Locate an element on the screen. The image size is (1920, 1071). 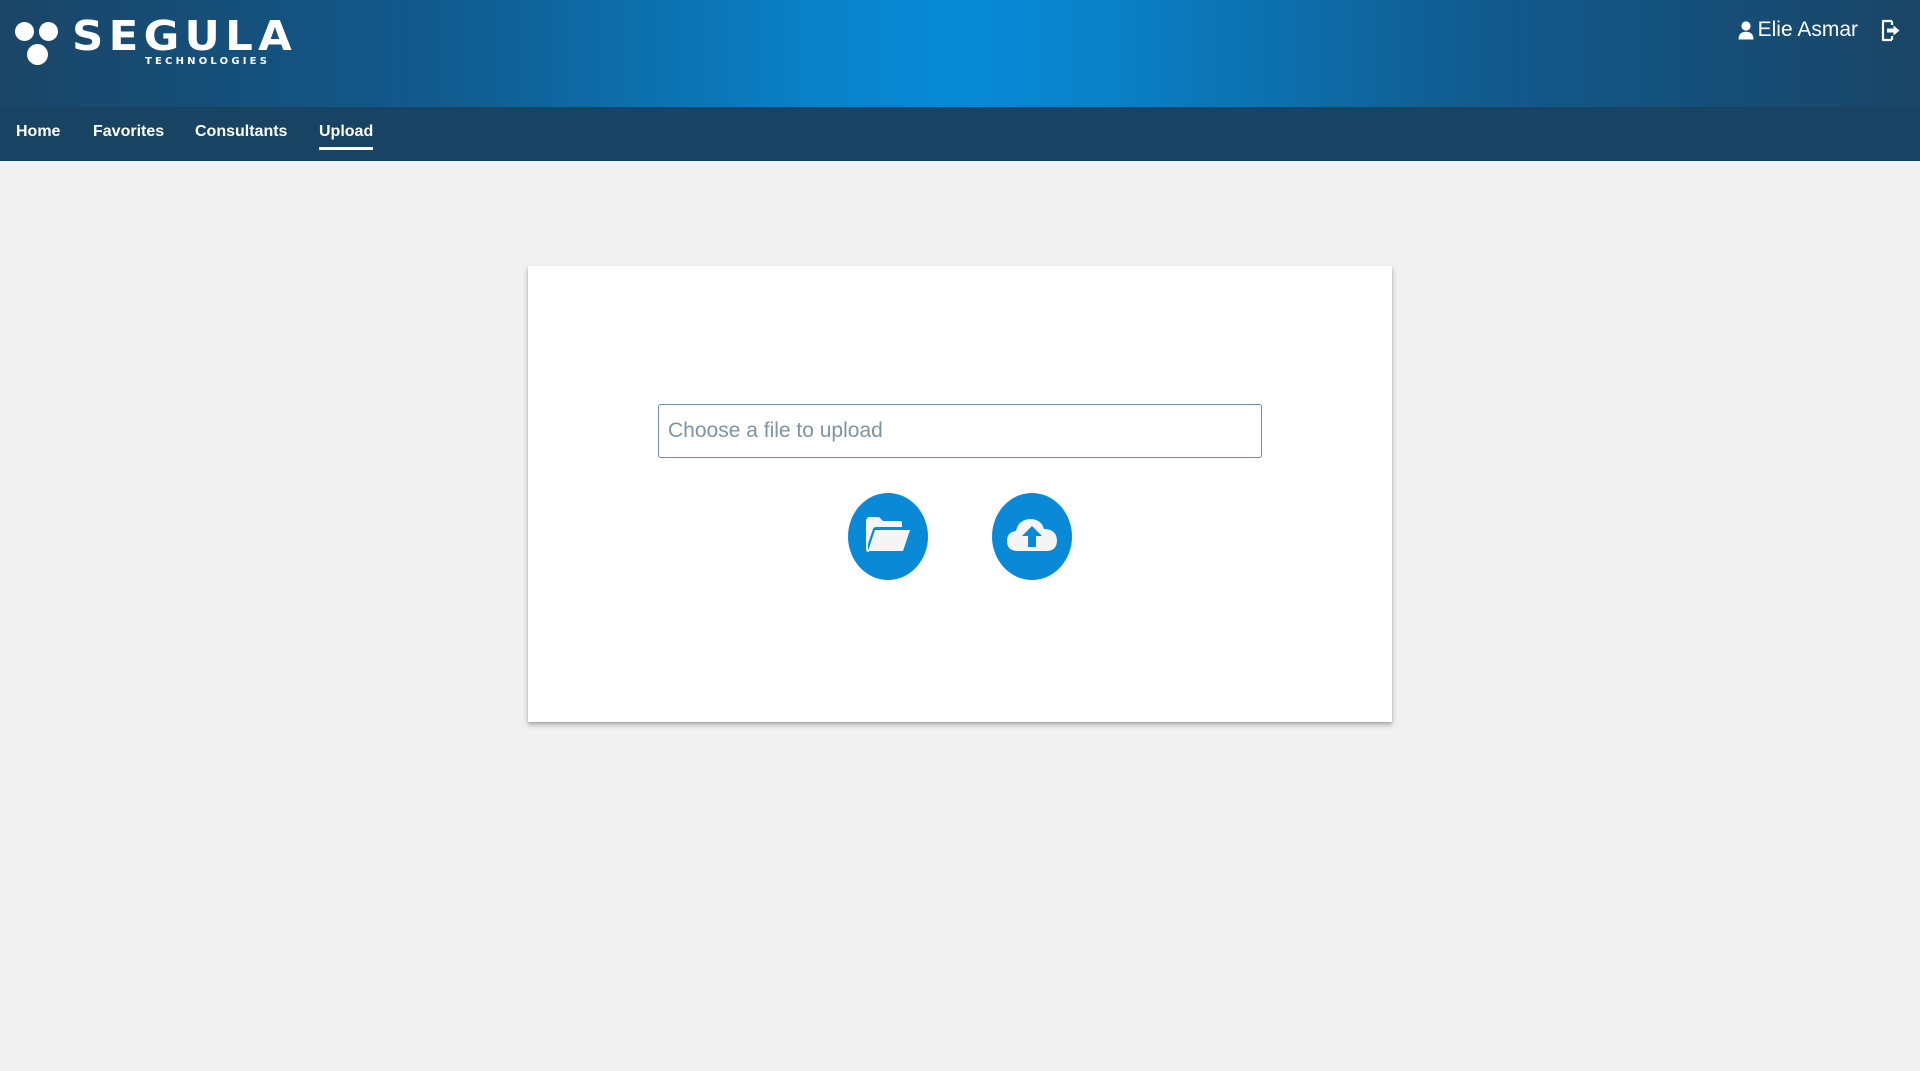
logo-dots-icon is located at coordinates (39, 44).